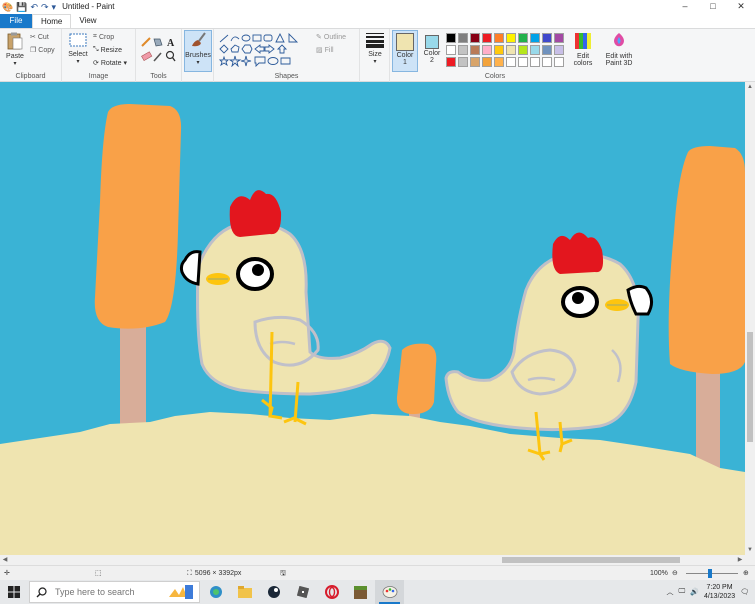  What do you see at coordinates (103, 37) in the screenshot?
I see `crop-button: ⌗ Crop` at bounding box center [103, 37].